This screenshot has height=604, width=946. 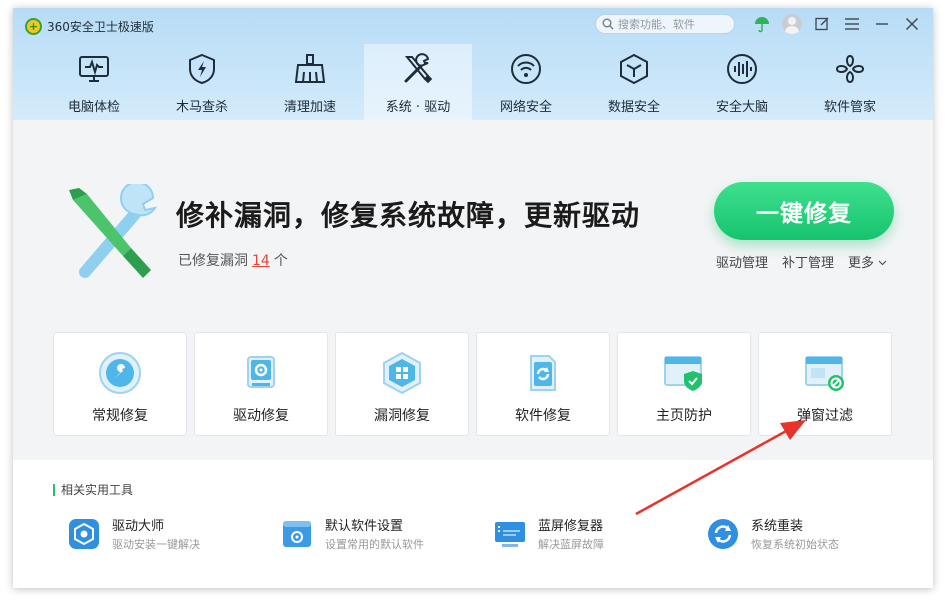 What do you see at coordinates (84, 534) in the screenshot?
I see `driver-master-icon` at bounding box center [84, 534].